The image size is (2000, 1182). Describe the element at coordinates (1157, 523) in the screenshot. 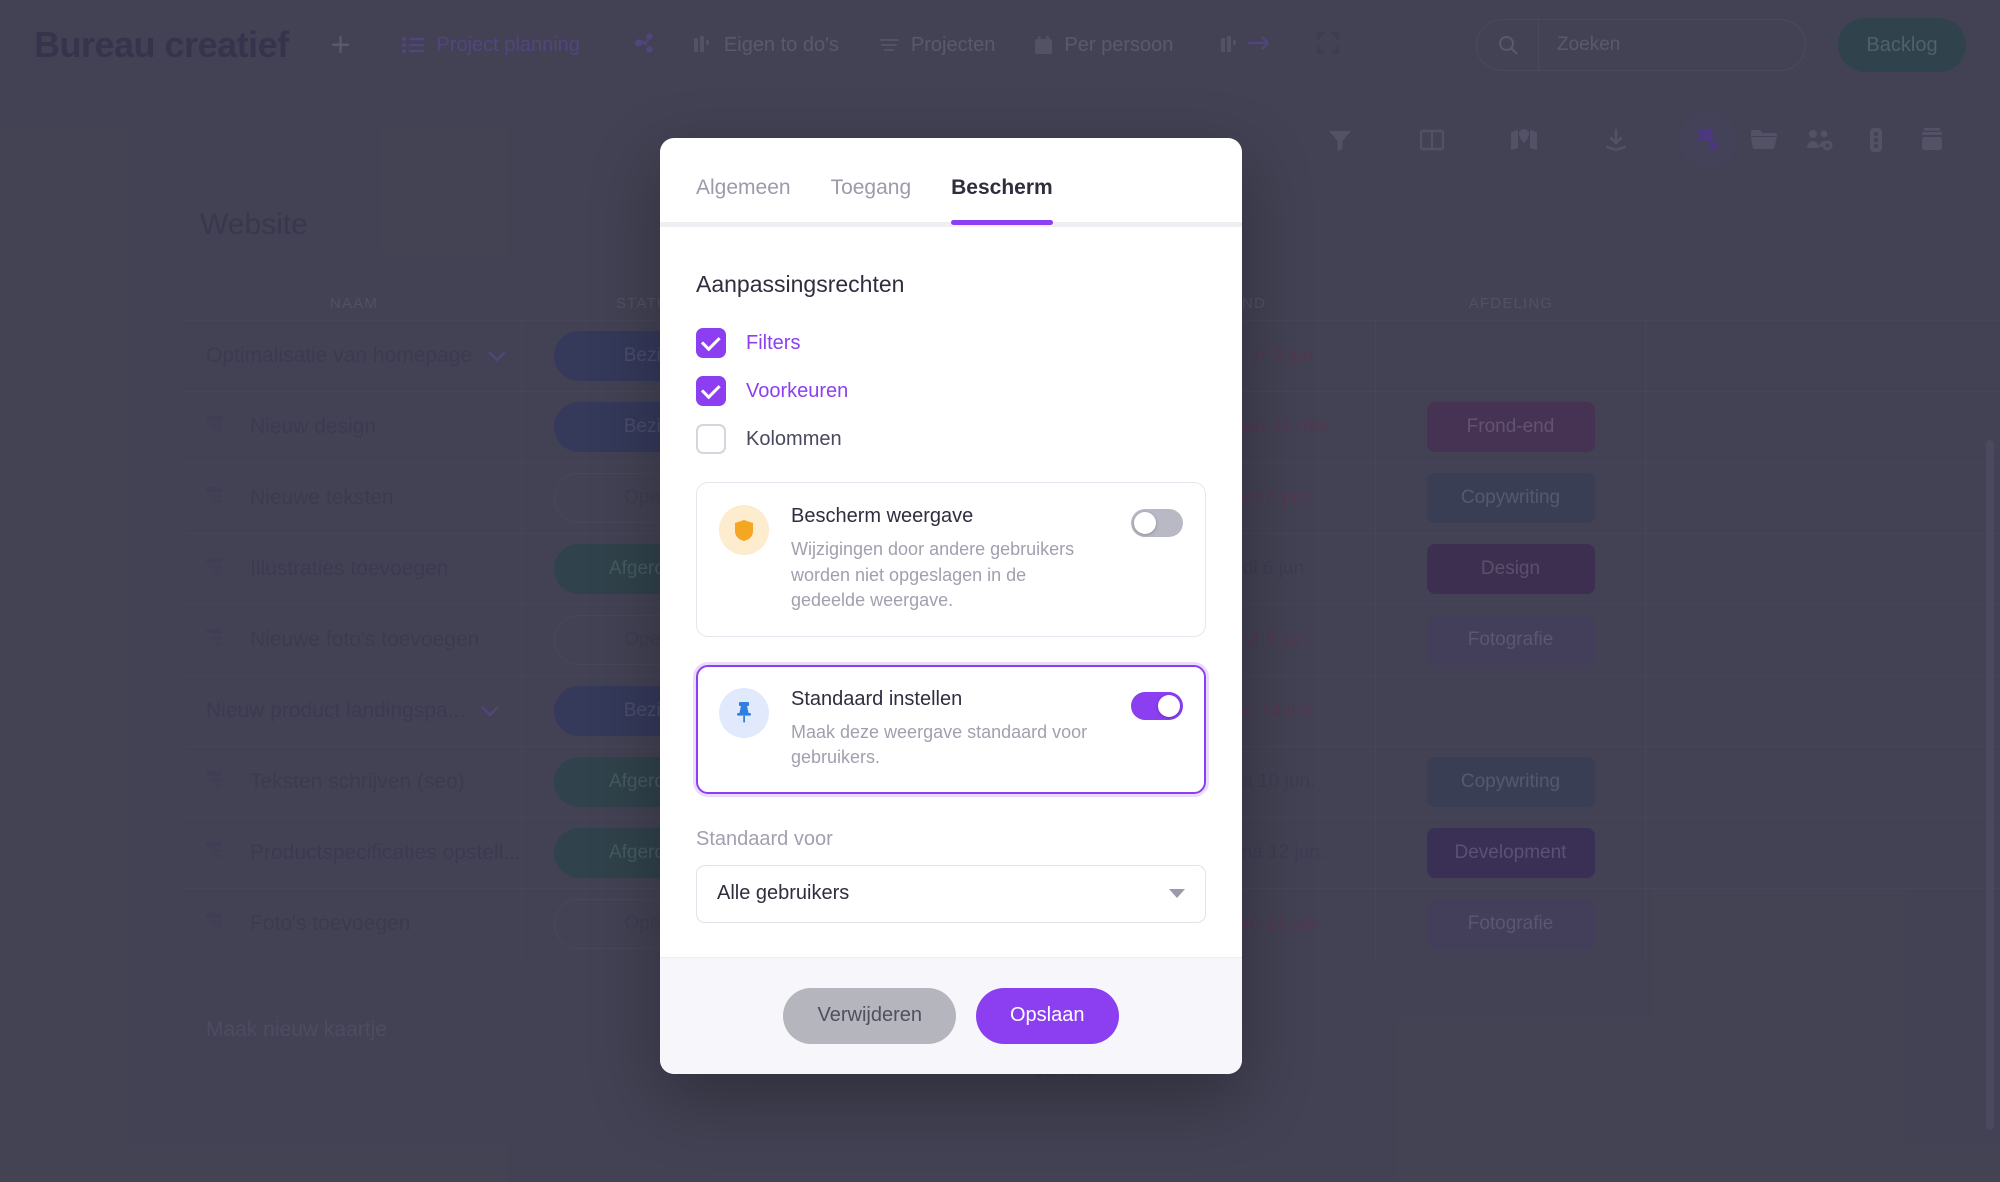

I see `toggle-bescherm-weergave` at that location.